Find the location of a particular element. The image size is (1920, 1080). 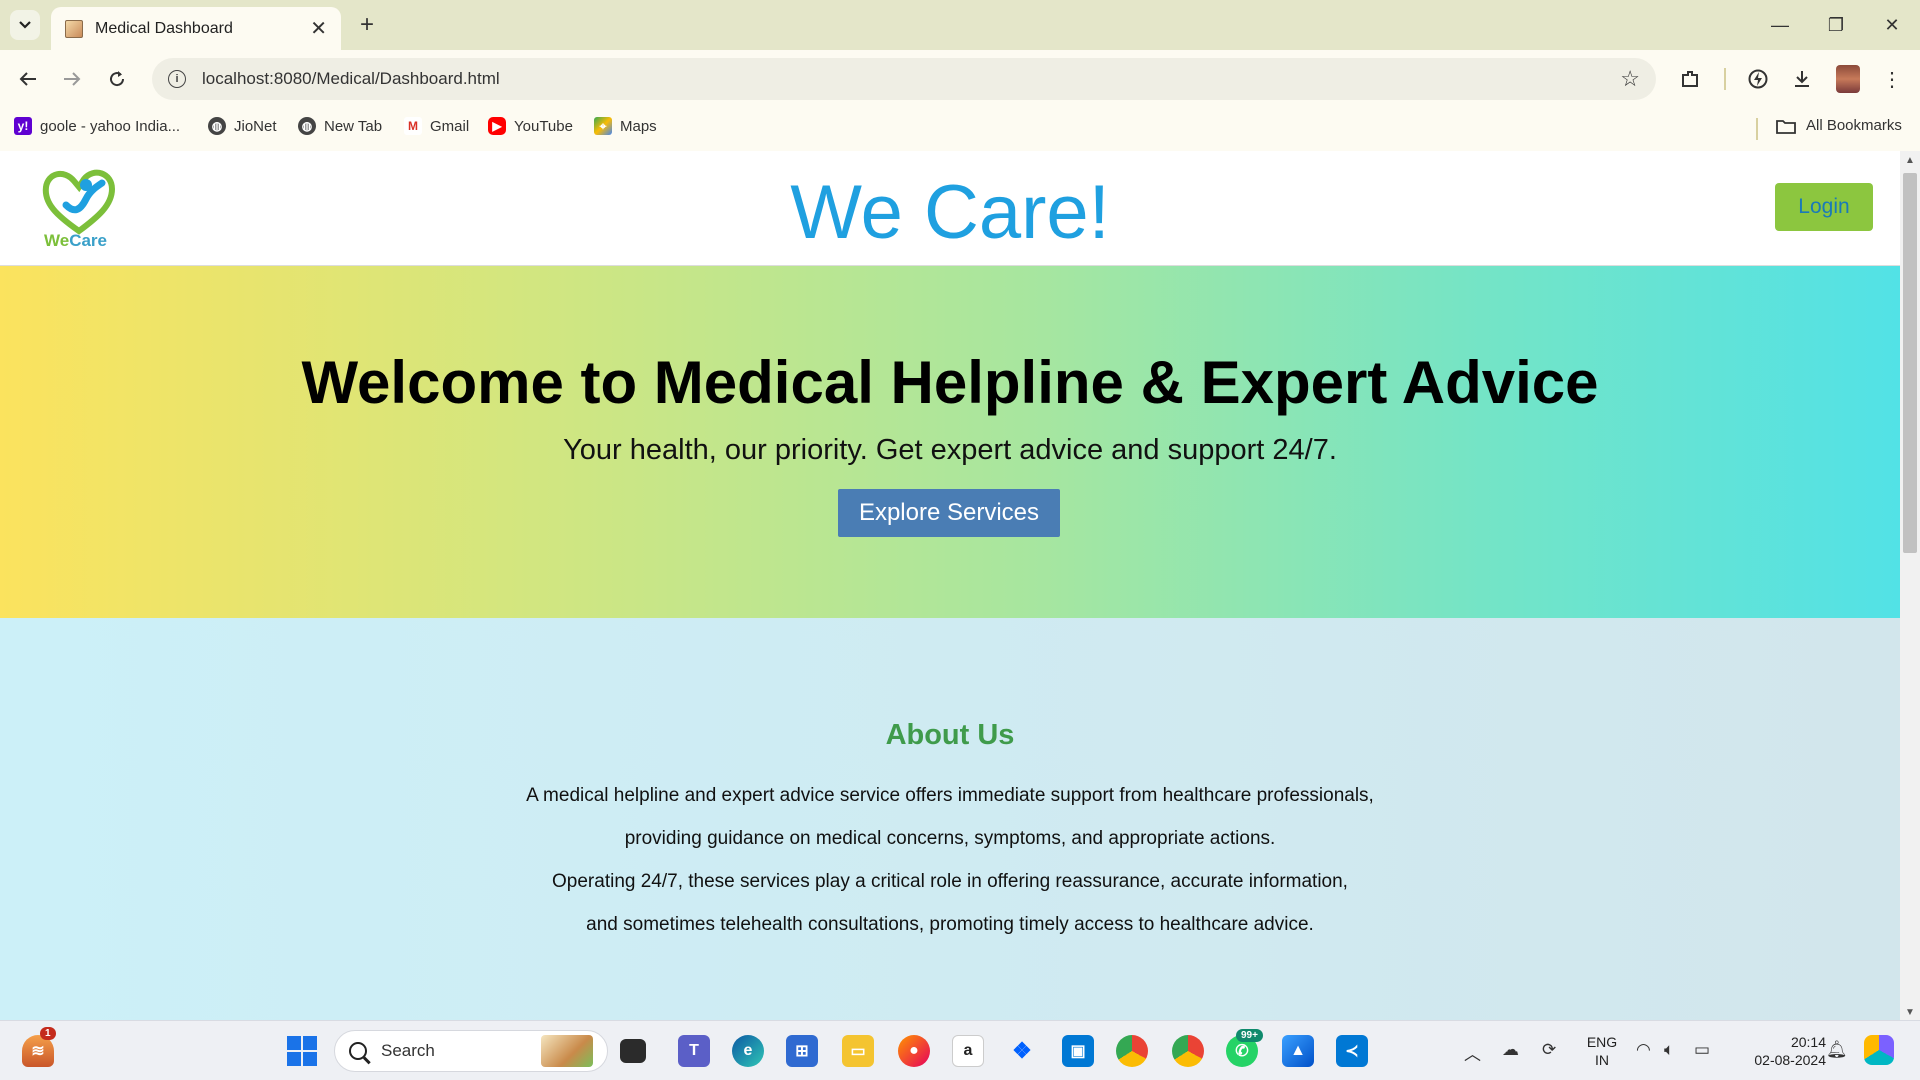

gmail-icon: M is located at coordinates (413, 126).